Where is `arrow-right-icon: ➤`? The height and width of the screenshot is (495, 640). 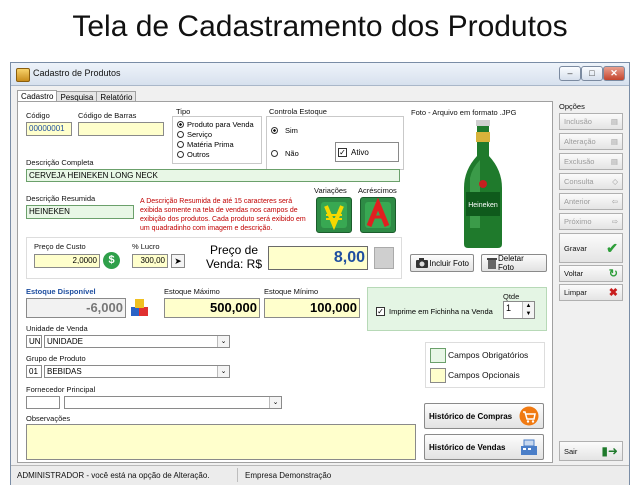 arrow-right-icon: ➤ is located at coordinates (178, 261).